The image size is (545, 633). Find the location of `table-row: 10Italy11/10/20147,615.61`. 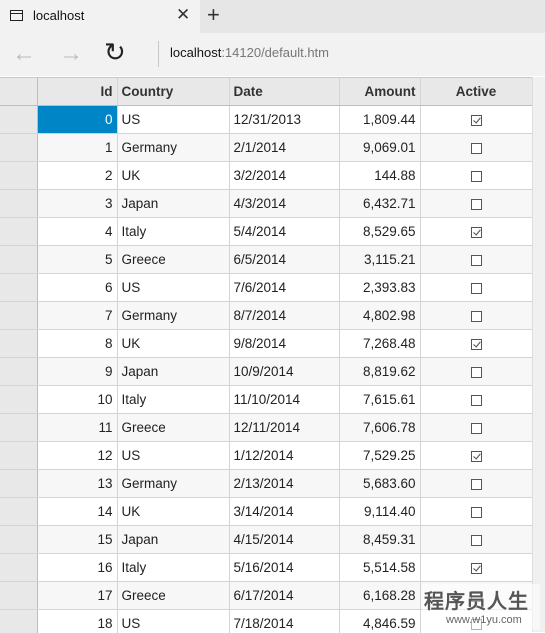

table-row: 10Italy11/10/20147,615.61 is located at coordinates (266, 400).